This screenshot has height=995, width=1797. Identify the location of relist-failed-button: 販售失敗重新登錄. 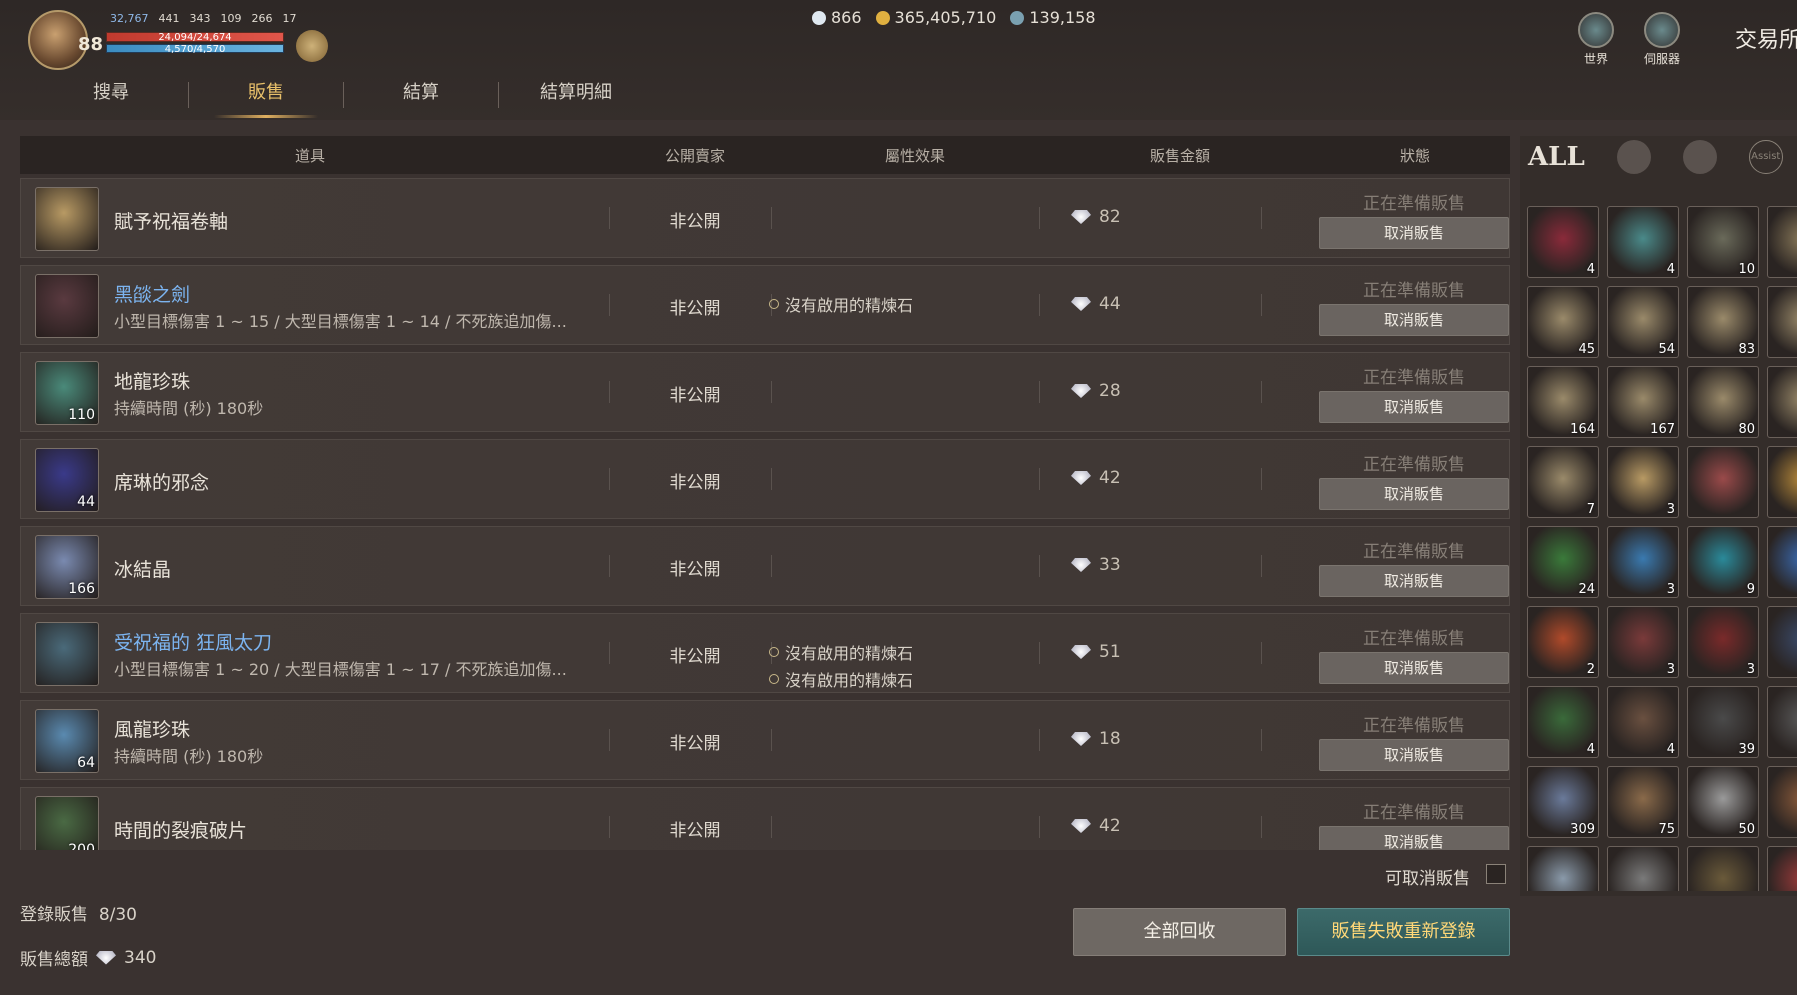
(1403, 932).